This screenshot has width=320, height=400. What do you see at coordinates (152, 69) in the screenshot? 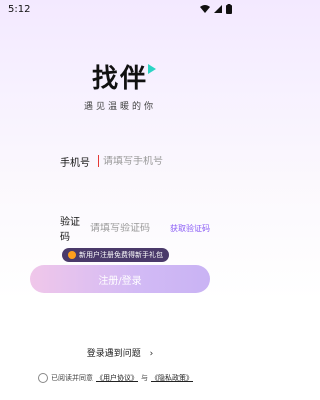
I see `play-icon` at bounding box center [152, 69].